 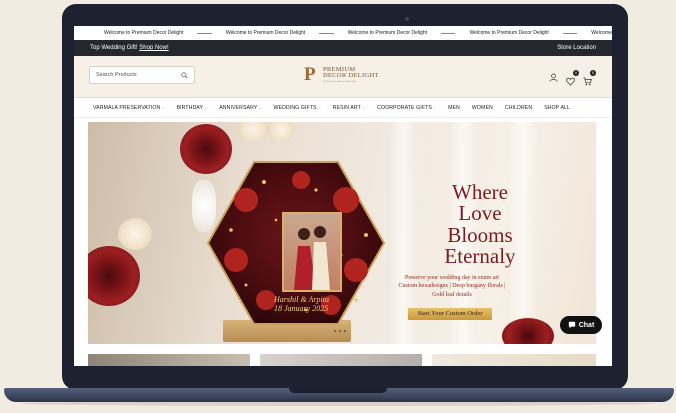 What do you see at coordinates (116, 75) in the screenshot?
I see `search-placeholder: Search Products` at bounding box center [116, 75].